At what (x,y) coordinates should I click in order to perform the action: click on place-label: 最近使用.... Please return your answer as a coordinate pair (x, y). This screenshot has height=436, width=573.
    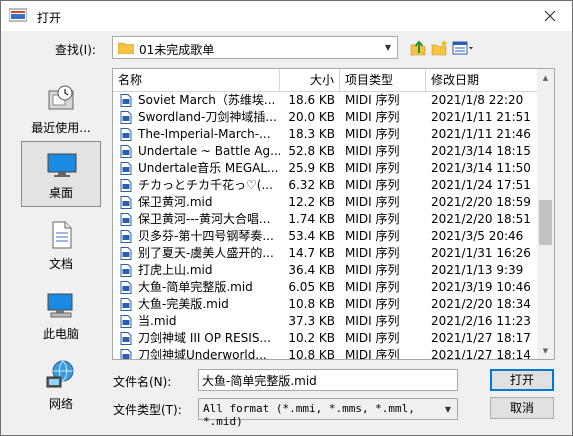
    Looking at the image, I should click on (61, 128).